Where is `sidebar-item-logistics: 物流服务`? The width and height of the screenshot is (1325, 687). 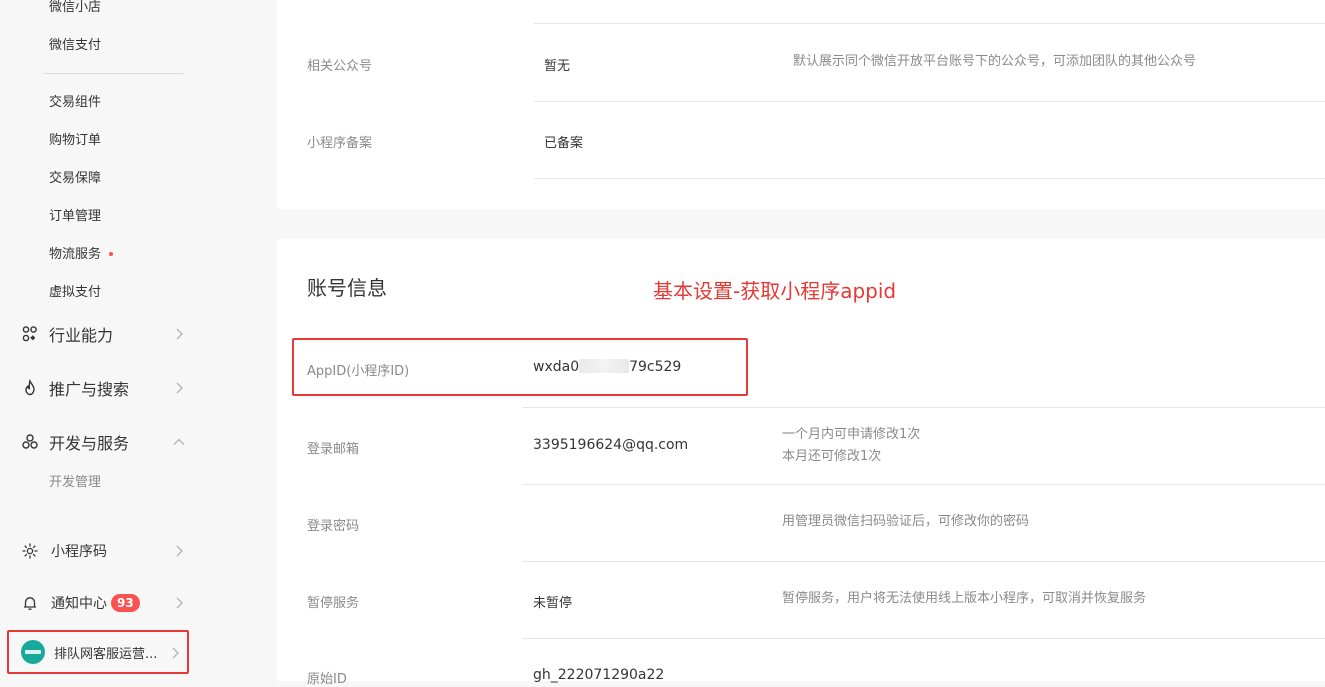
sidebar-item-logistics: 物流服务 is located at coordinates (81, 255).